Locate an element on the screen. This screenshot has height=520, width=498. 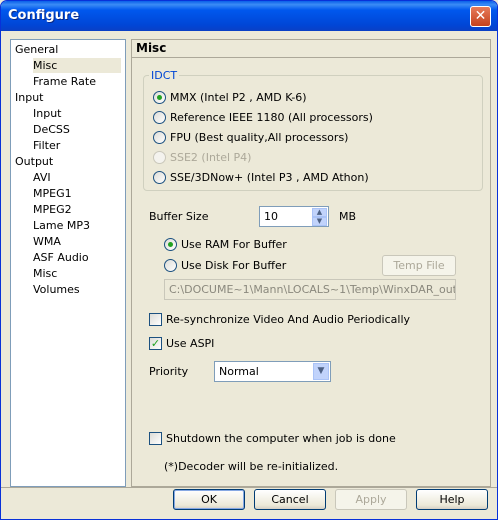
tree-item: DeCSS is located at coordinates (77, 129).